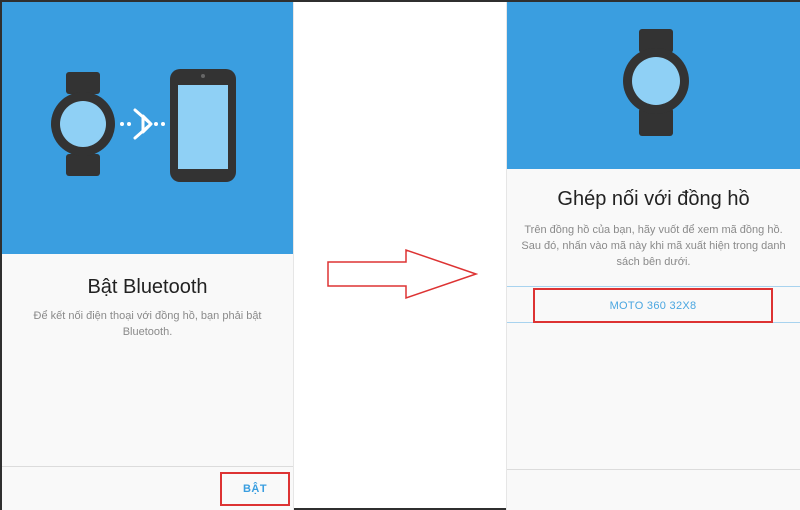 The image size is (800, 510). Describe the element at coordinates (203, 125) in the screenshot. I see `phone-icon` at that location.